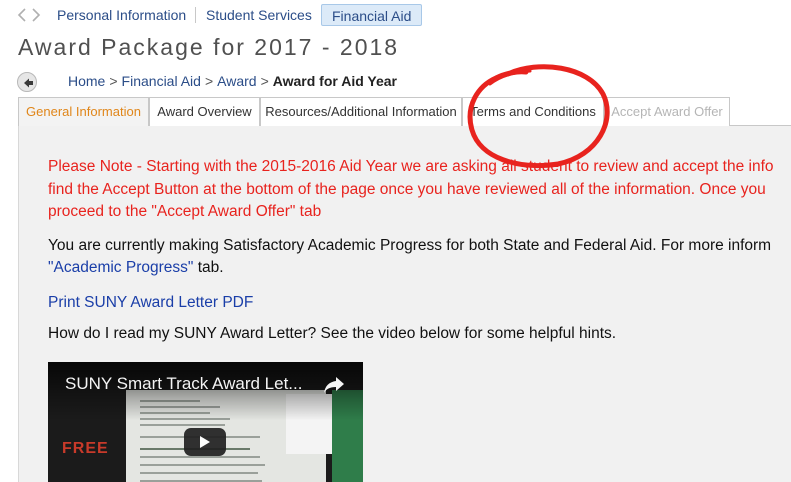  I want to click on tab-resources-additional-information: Resources/Additional Information, so click(361, 111).